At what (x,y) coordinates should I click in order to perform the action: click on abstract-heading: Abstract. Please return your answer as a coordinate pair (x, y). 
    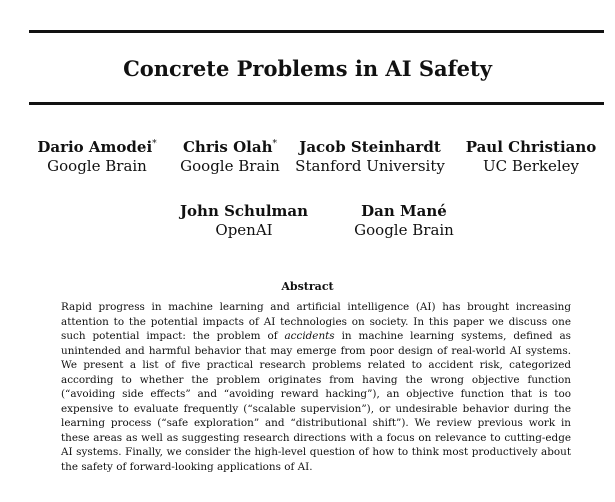
    Looking at the image, I should click on (307, 286).